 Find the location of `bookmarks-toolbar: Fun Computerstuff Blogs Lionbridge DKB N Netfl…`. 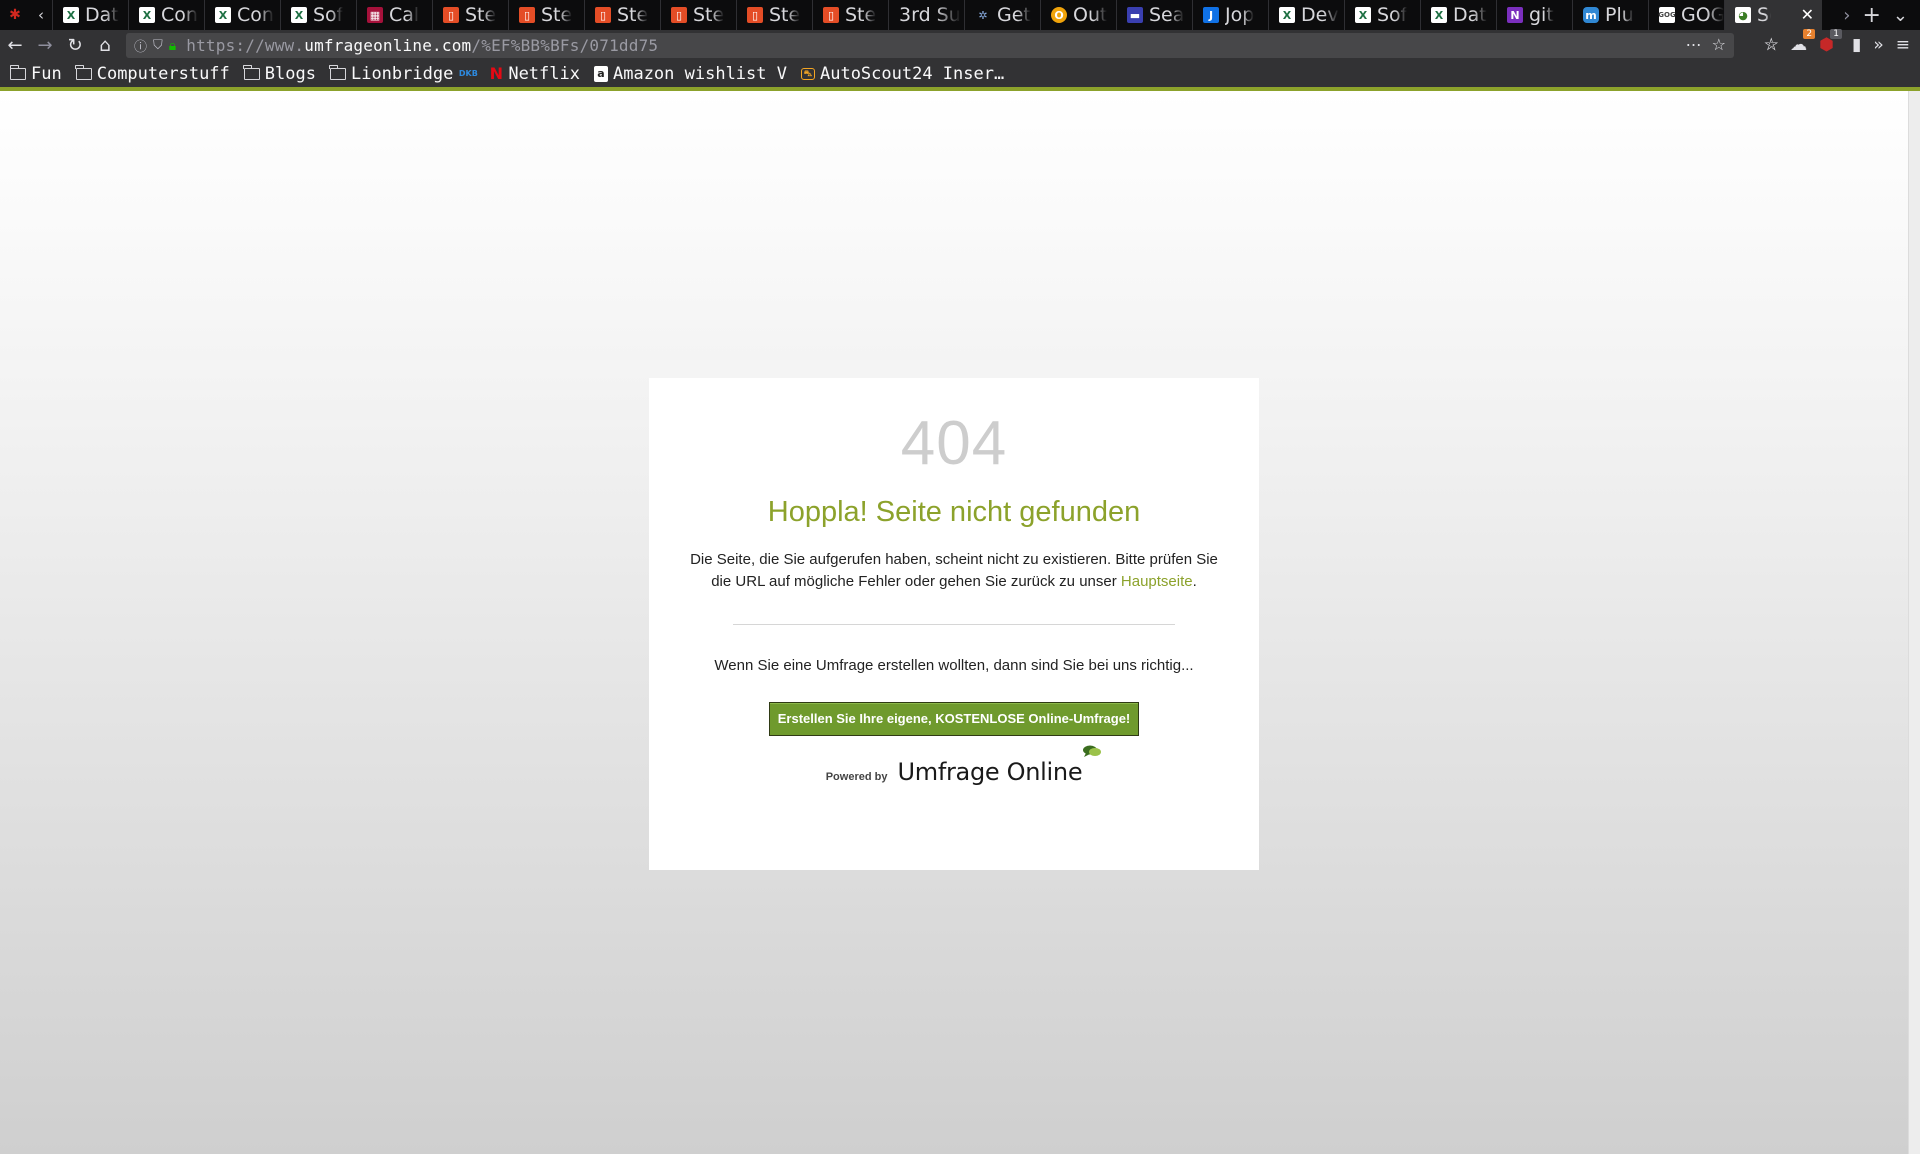

bookmarks-toolbar: Fun Computerstuff Blogs Lionbridge DKB N Netfl… is located at coordinates (960, 73).